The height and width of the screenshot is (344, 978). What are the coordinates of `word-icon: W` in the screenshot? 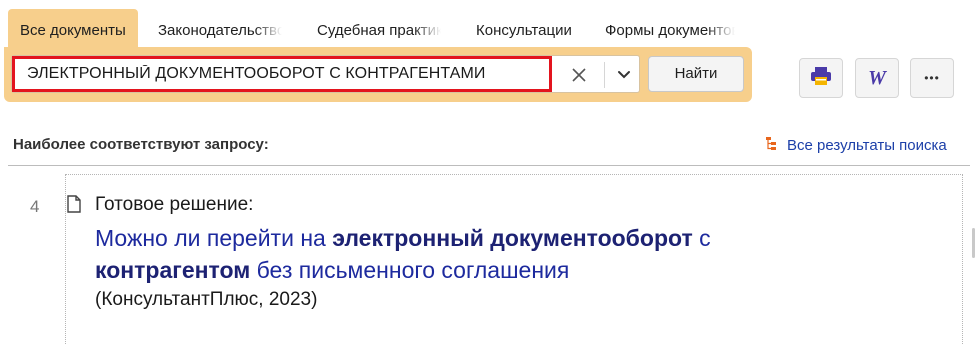 It's located at (877, 77).